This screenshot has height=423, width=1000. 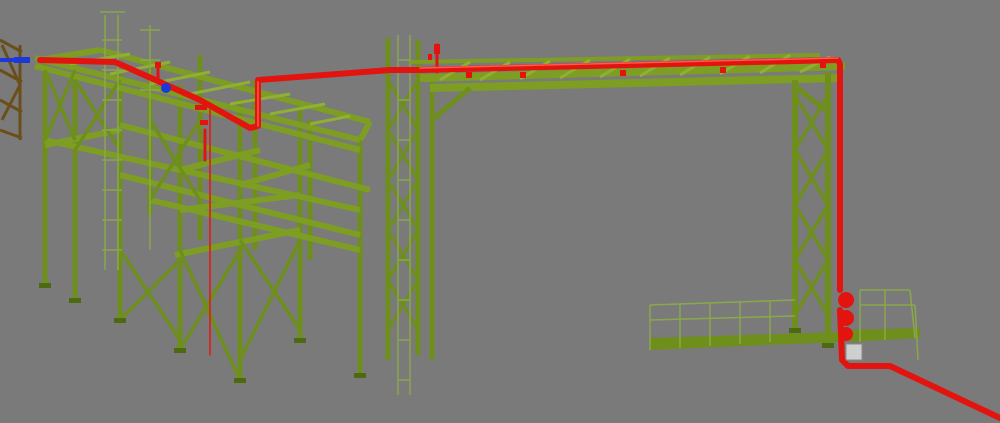 What do you see at coordinates (410, 215) in the screenshot?
I see `center-ladder-tower` at bounding box center [410, 215].